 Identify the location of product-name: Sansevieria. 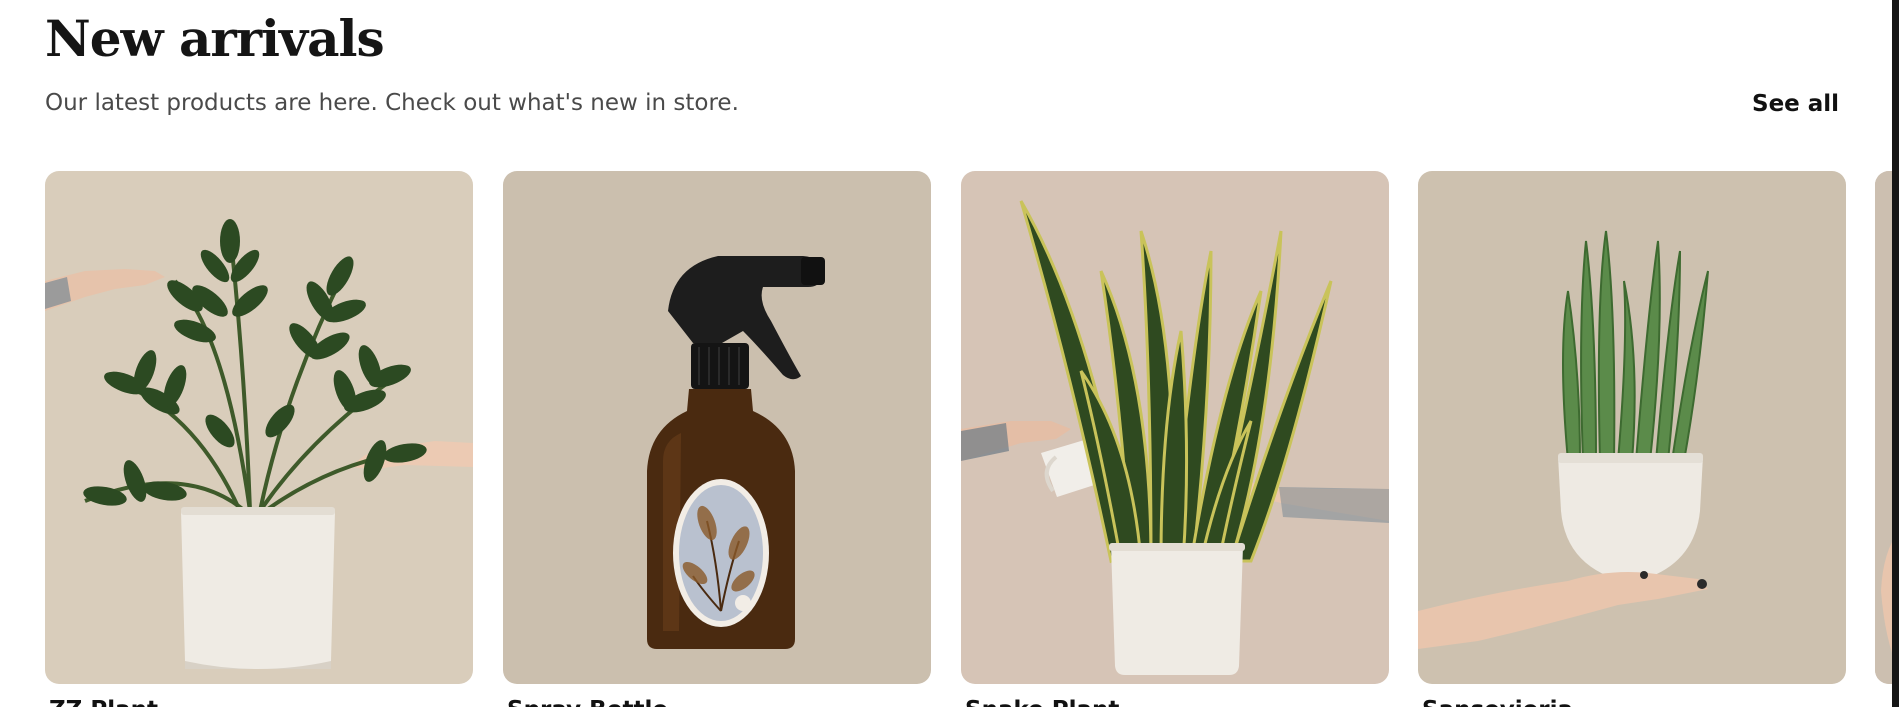
(1497, 700).